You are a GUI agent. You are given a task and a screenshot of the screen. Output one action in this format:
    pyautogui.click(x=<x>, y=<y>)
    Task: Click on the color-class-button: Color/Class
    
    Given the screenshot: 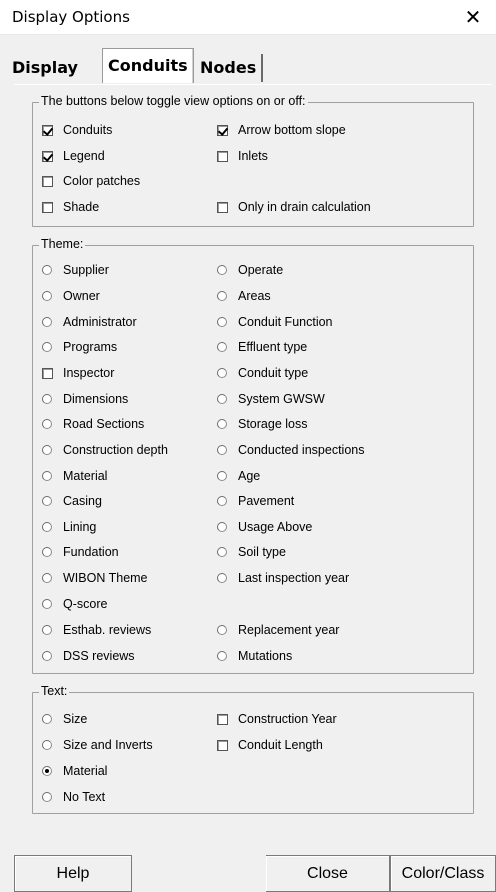 What is the action you would take?
    pyautogui.click(x=443, y=873)
    